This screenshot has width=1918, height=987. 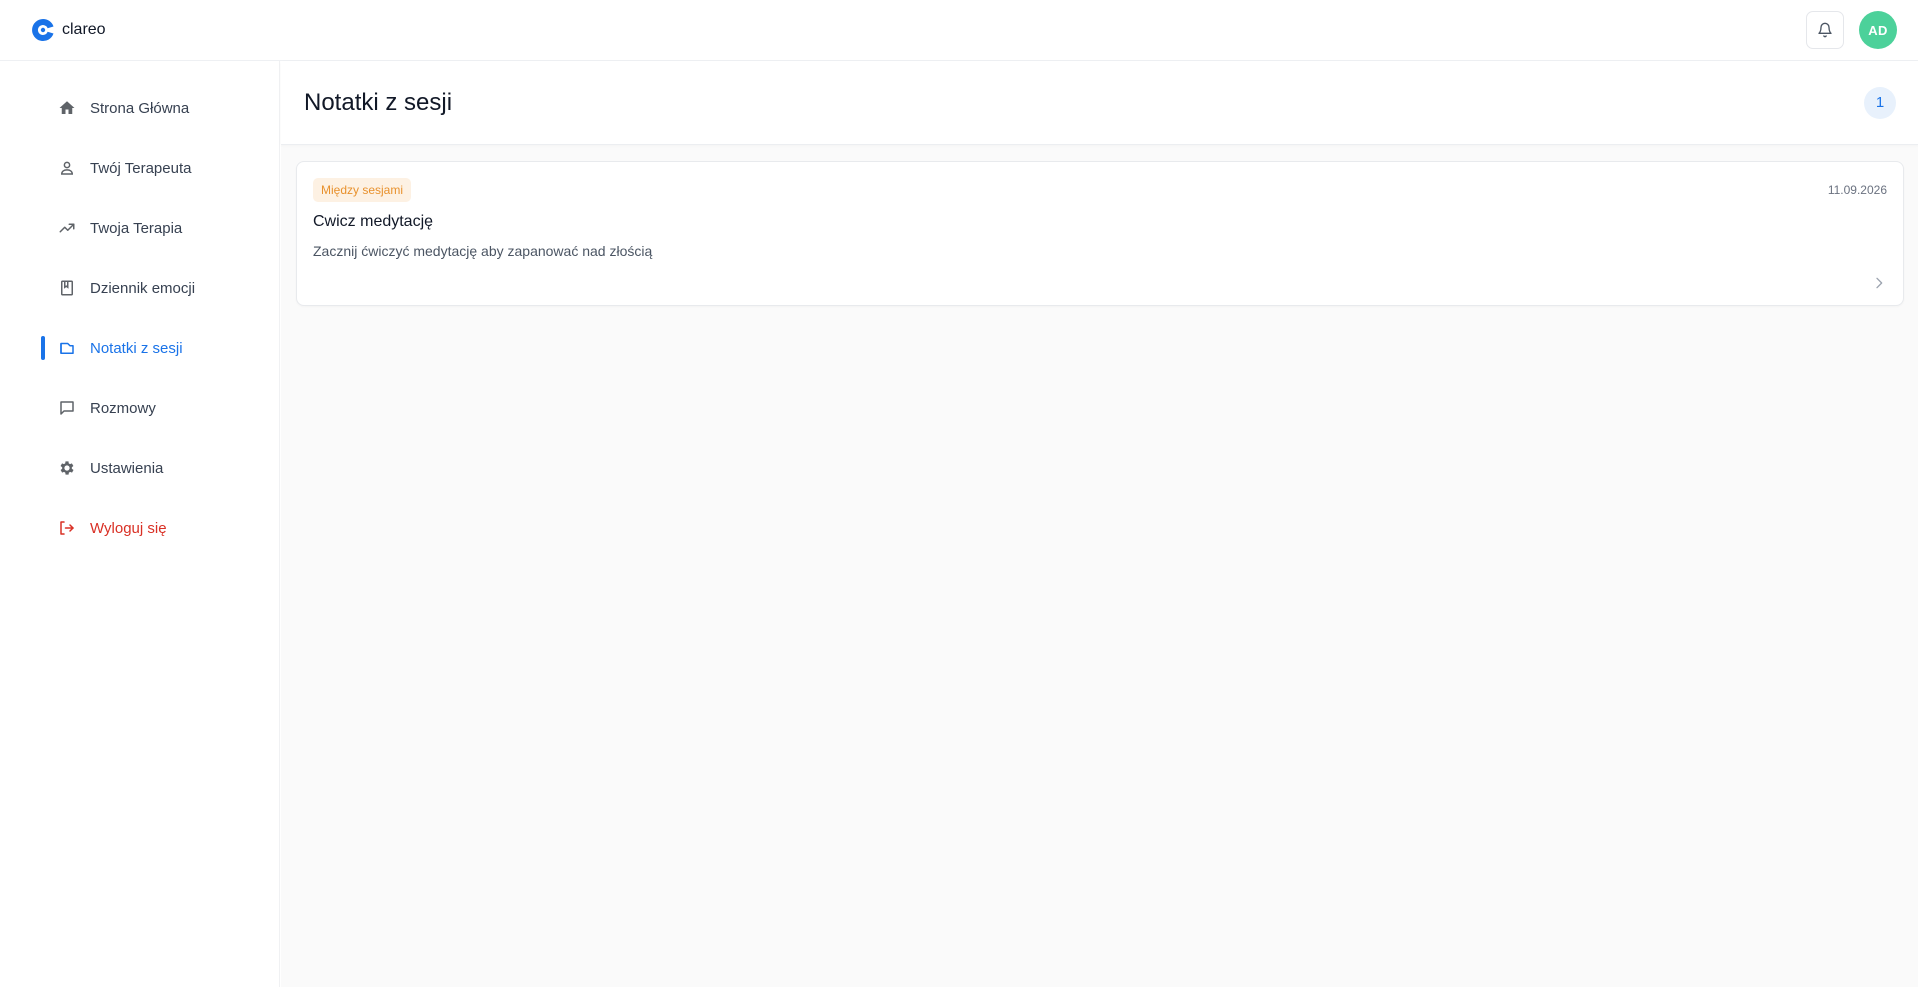 I want to click on bell-icon, so click(x=1825, y=30).